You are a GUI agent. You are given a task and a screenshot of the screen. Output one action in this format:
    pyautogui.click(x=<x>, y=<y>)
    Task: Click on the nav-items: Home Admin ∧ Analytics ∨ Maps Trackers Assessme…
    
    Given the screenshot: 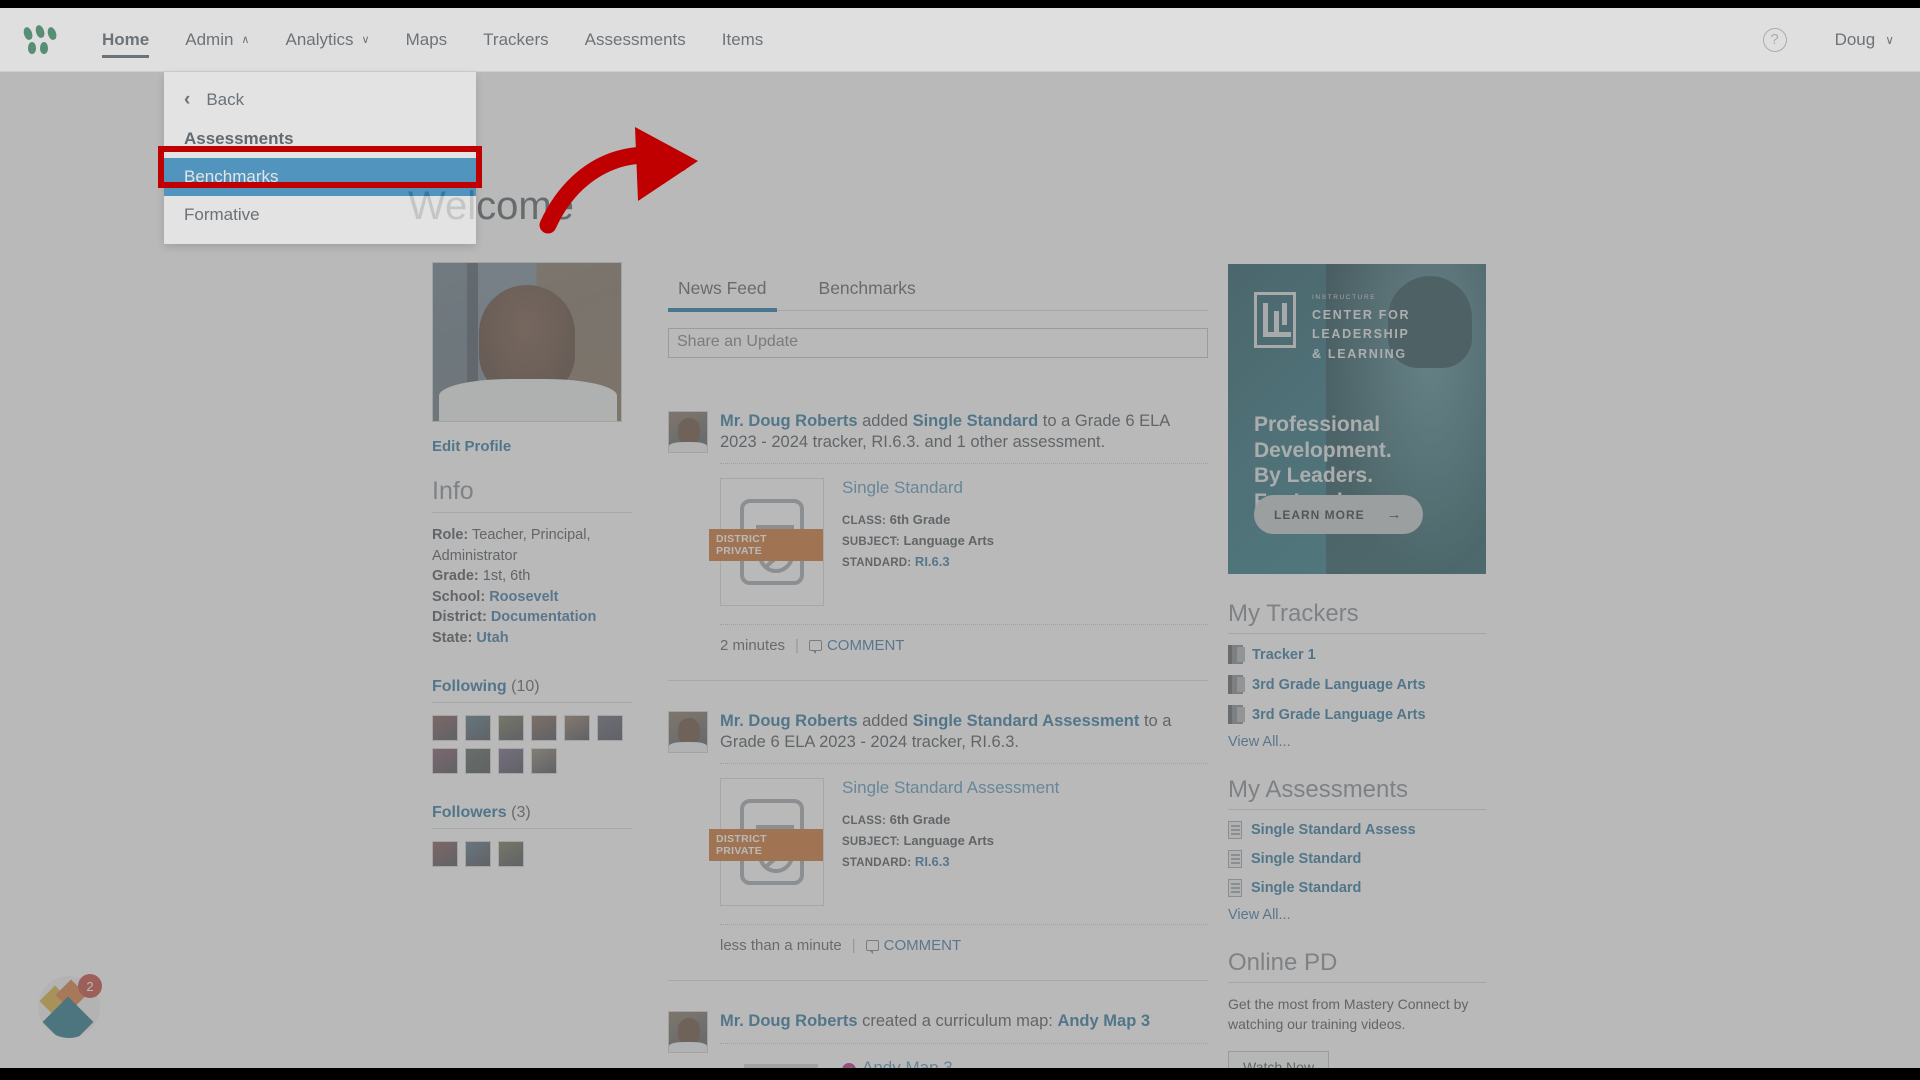 What is the action you would take?
    pyautogui.click(x=432, y=40)
    